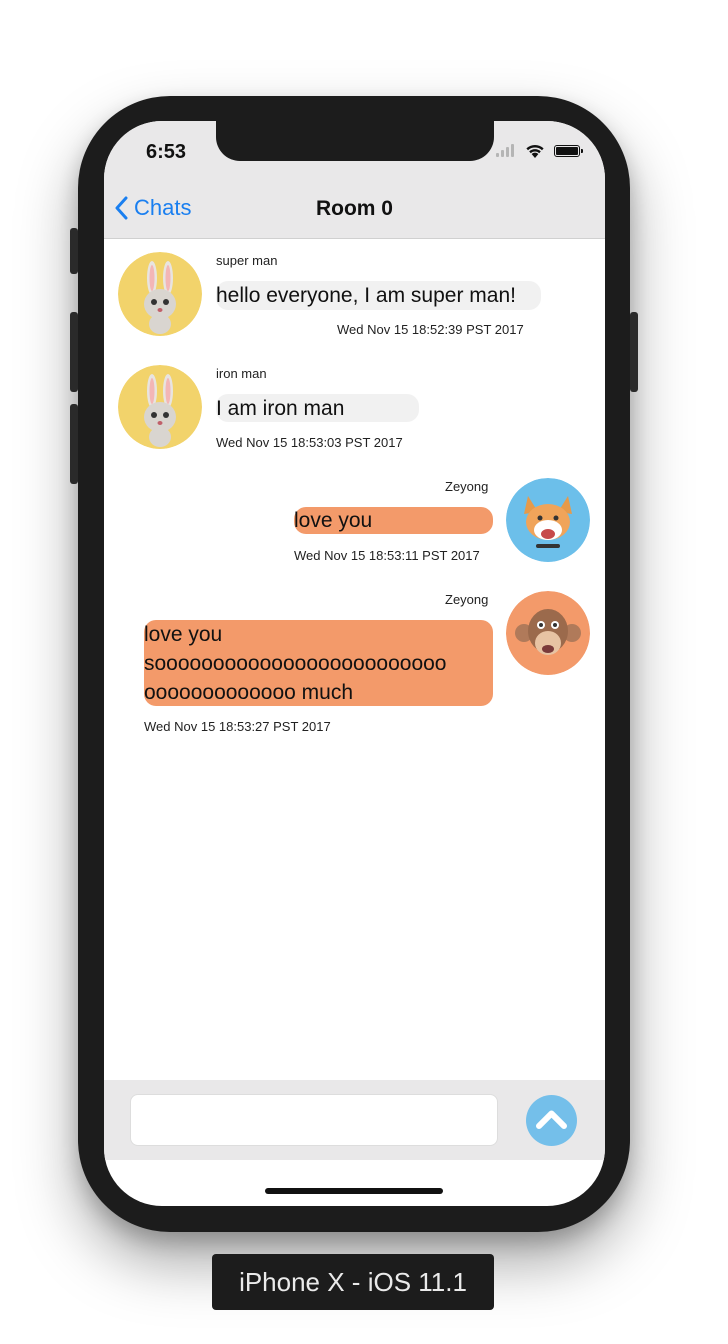  I want to click on dog-avatar, so click(548, 520).